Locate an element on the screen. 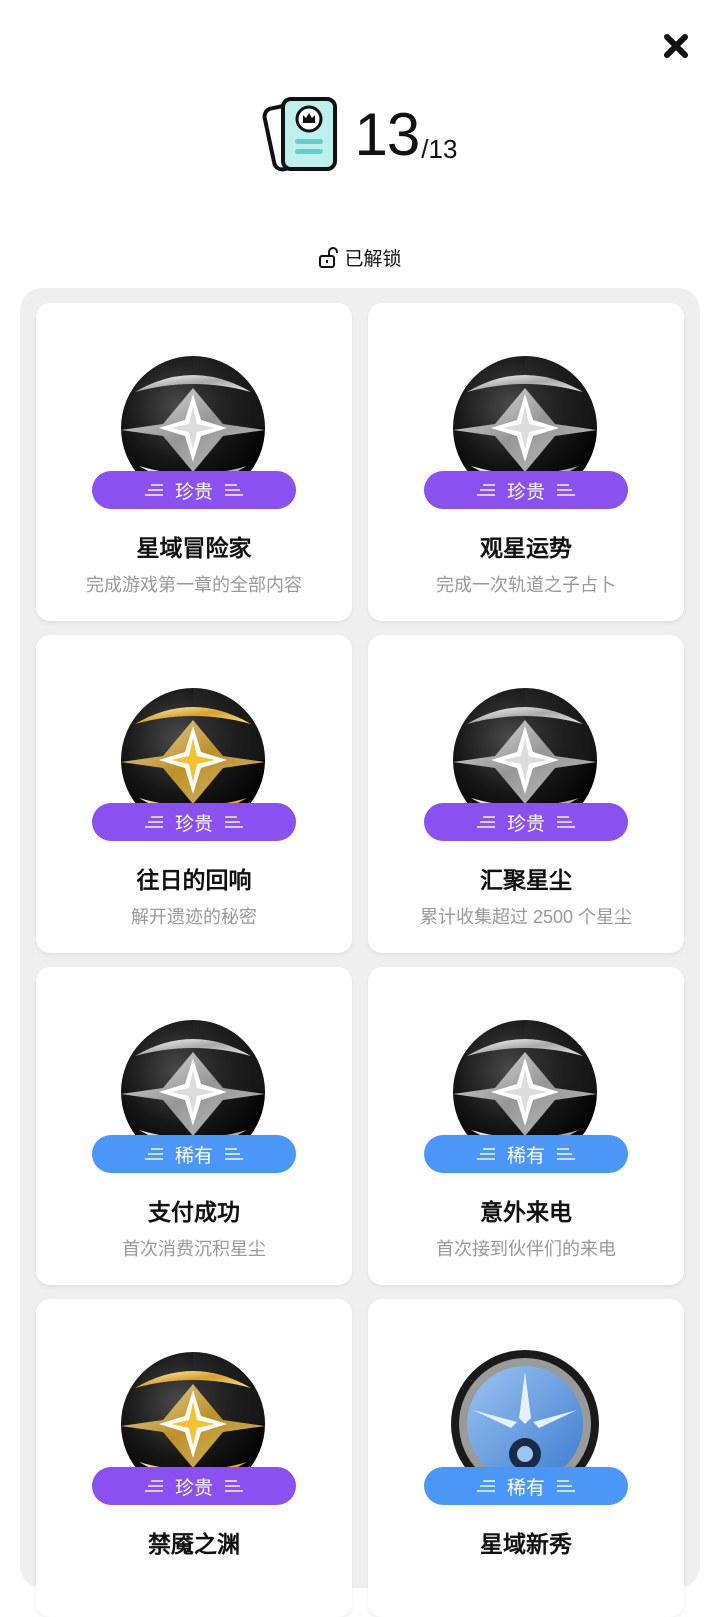  card-collection-icon is located at coordinates (299, 134).